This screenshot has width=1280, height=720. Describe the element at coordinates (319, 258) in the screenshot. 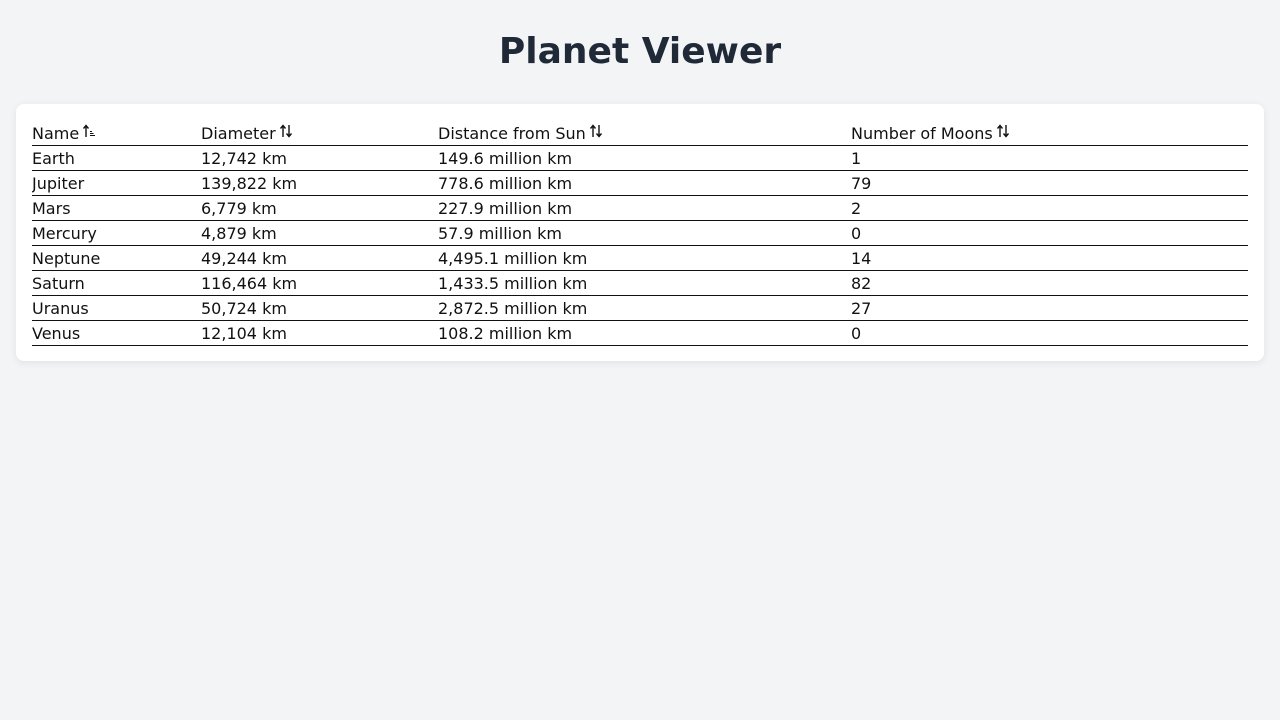

I see `cell-diameter: 49,244 km` at that location.